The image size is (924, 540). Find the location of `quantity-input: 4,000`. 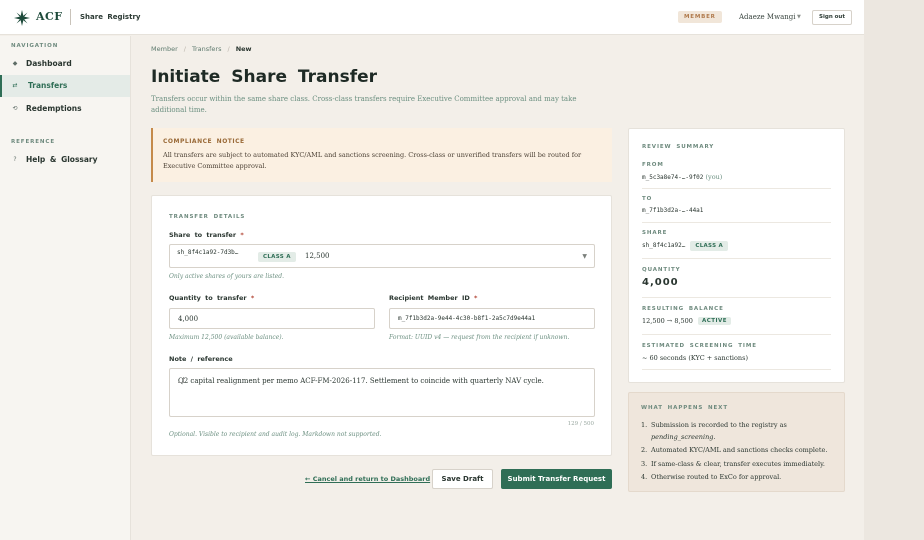

quantity-input: 4,000 is located at coordinates (272, 318).